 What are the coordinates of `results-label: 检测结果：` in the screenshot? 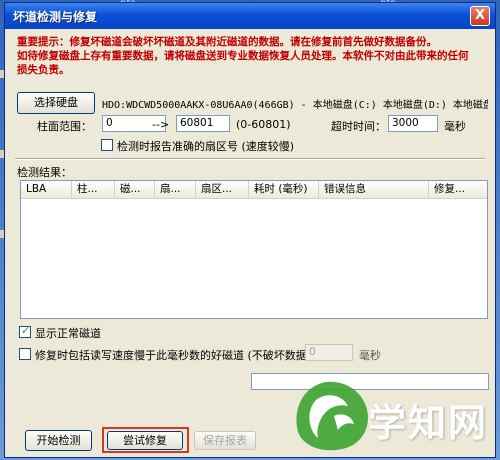 It's located at (44, 172).